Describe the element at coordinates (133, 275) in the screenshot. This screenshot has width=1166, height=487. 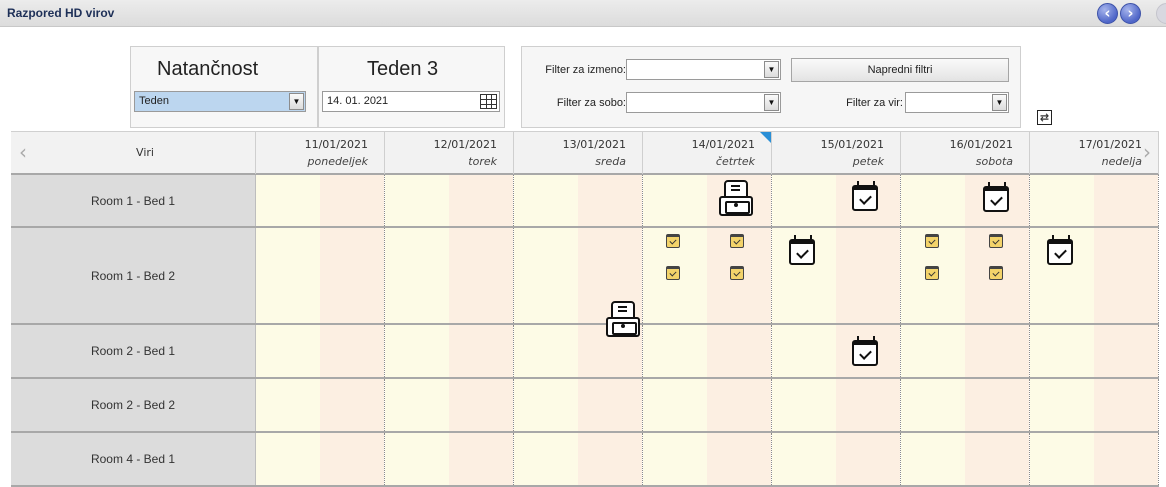
I see `row-label: Room 1 - Bed 2` at that location.